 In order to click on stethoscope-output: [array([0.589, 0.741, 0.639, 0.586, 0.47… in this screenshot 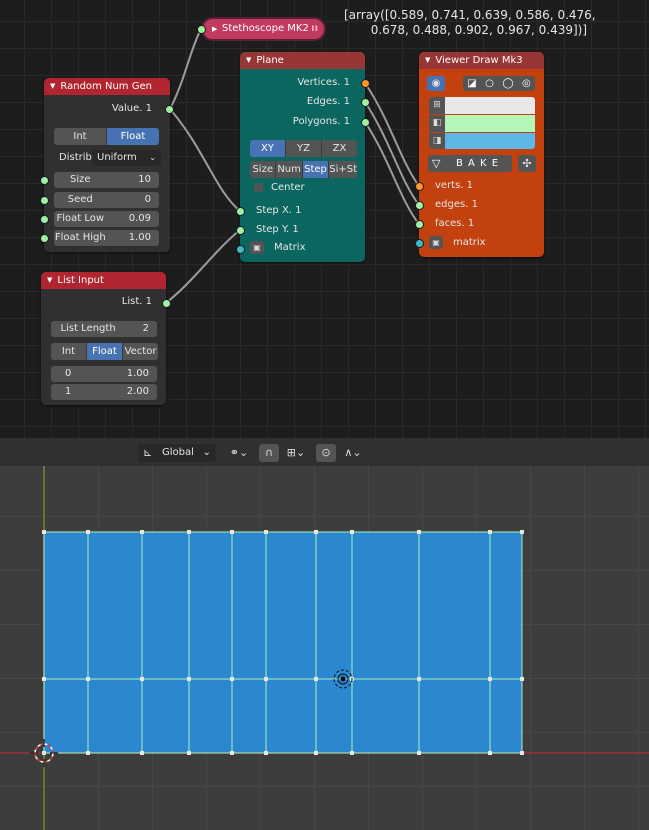, I will do `click(470, 23)`.